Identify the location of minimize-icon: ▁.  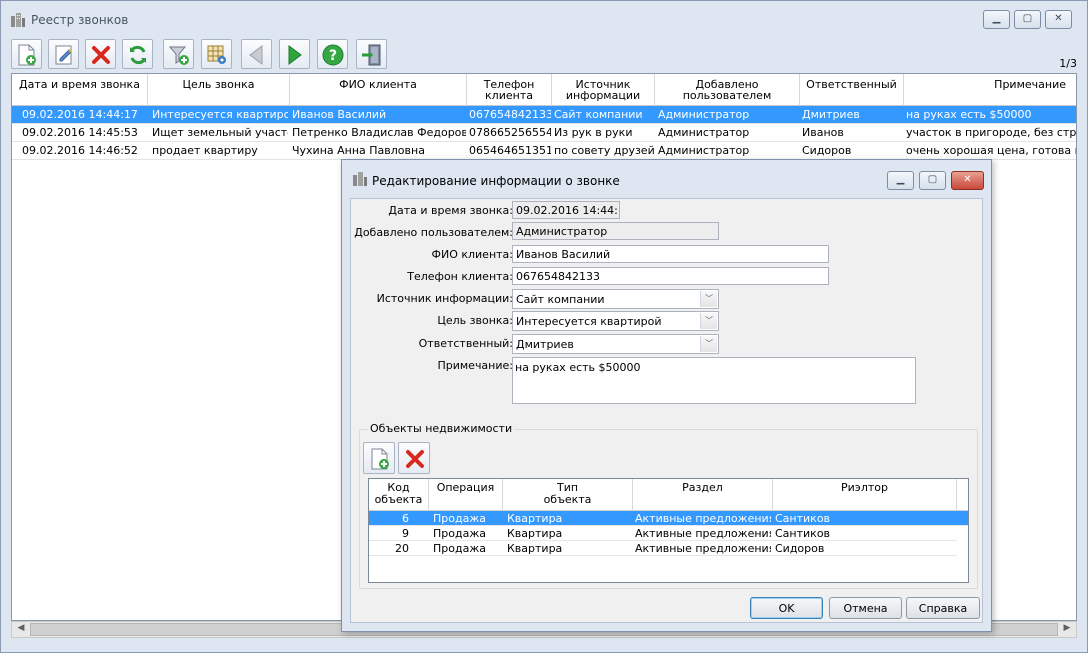
(996, 18).